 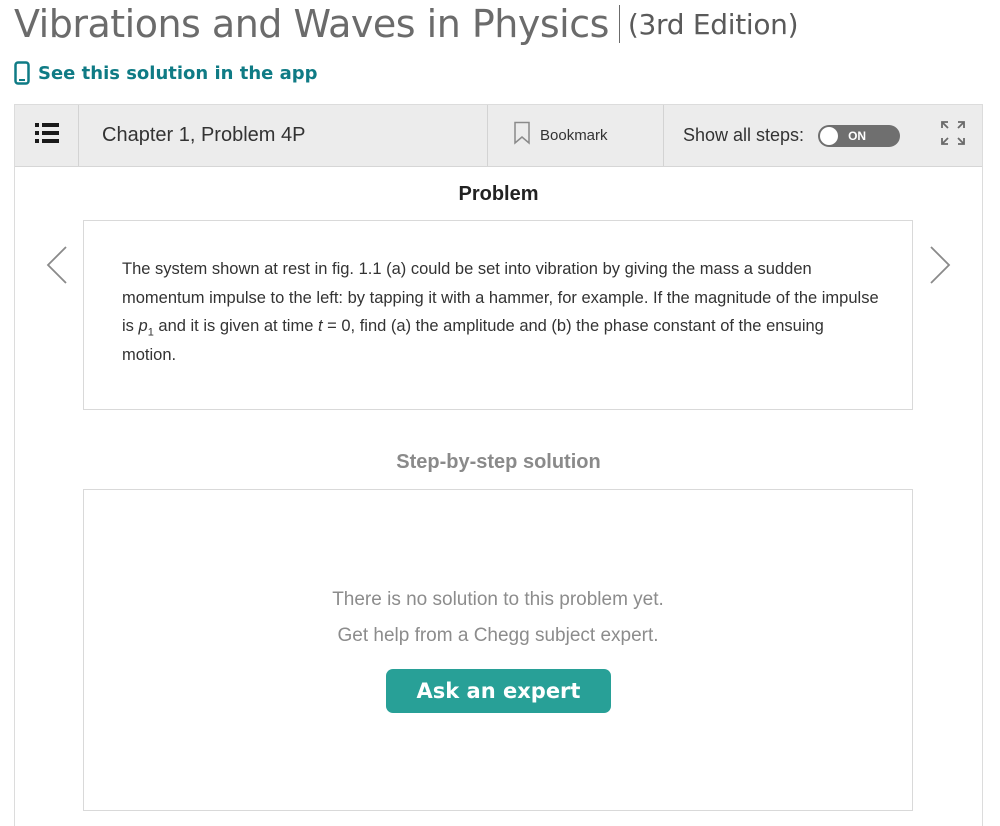 I want to click on variable-p: p, so click(x=143, y=326).